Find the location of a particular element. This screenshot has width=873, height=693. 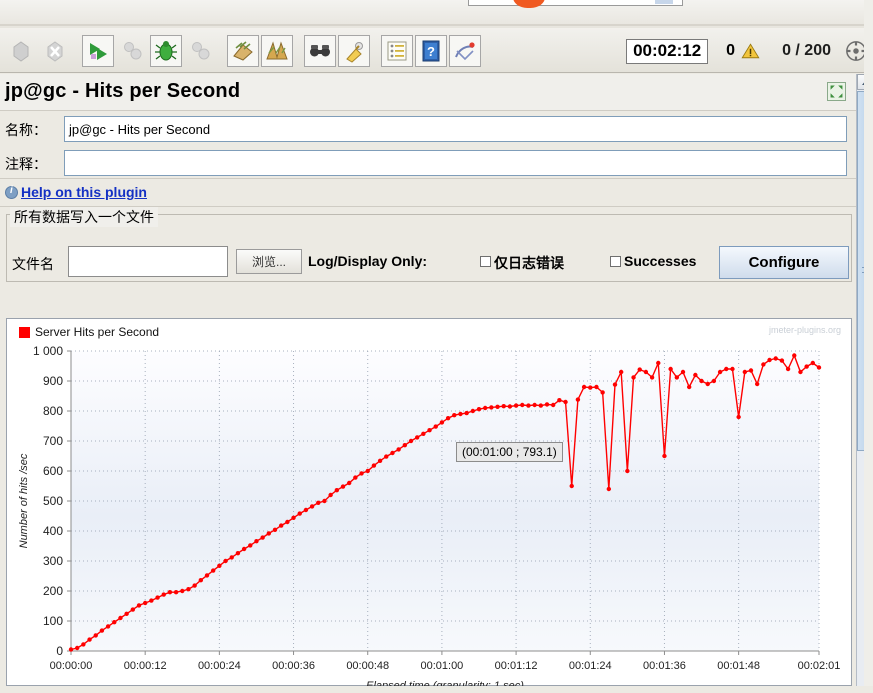

svg-text: 700 is located at coordinates (53, 441).